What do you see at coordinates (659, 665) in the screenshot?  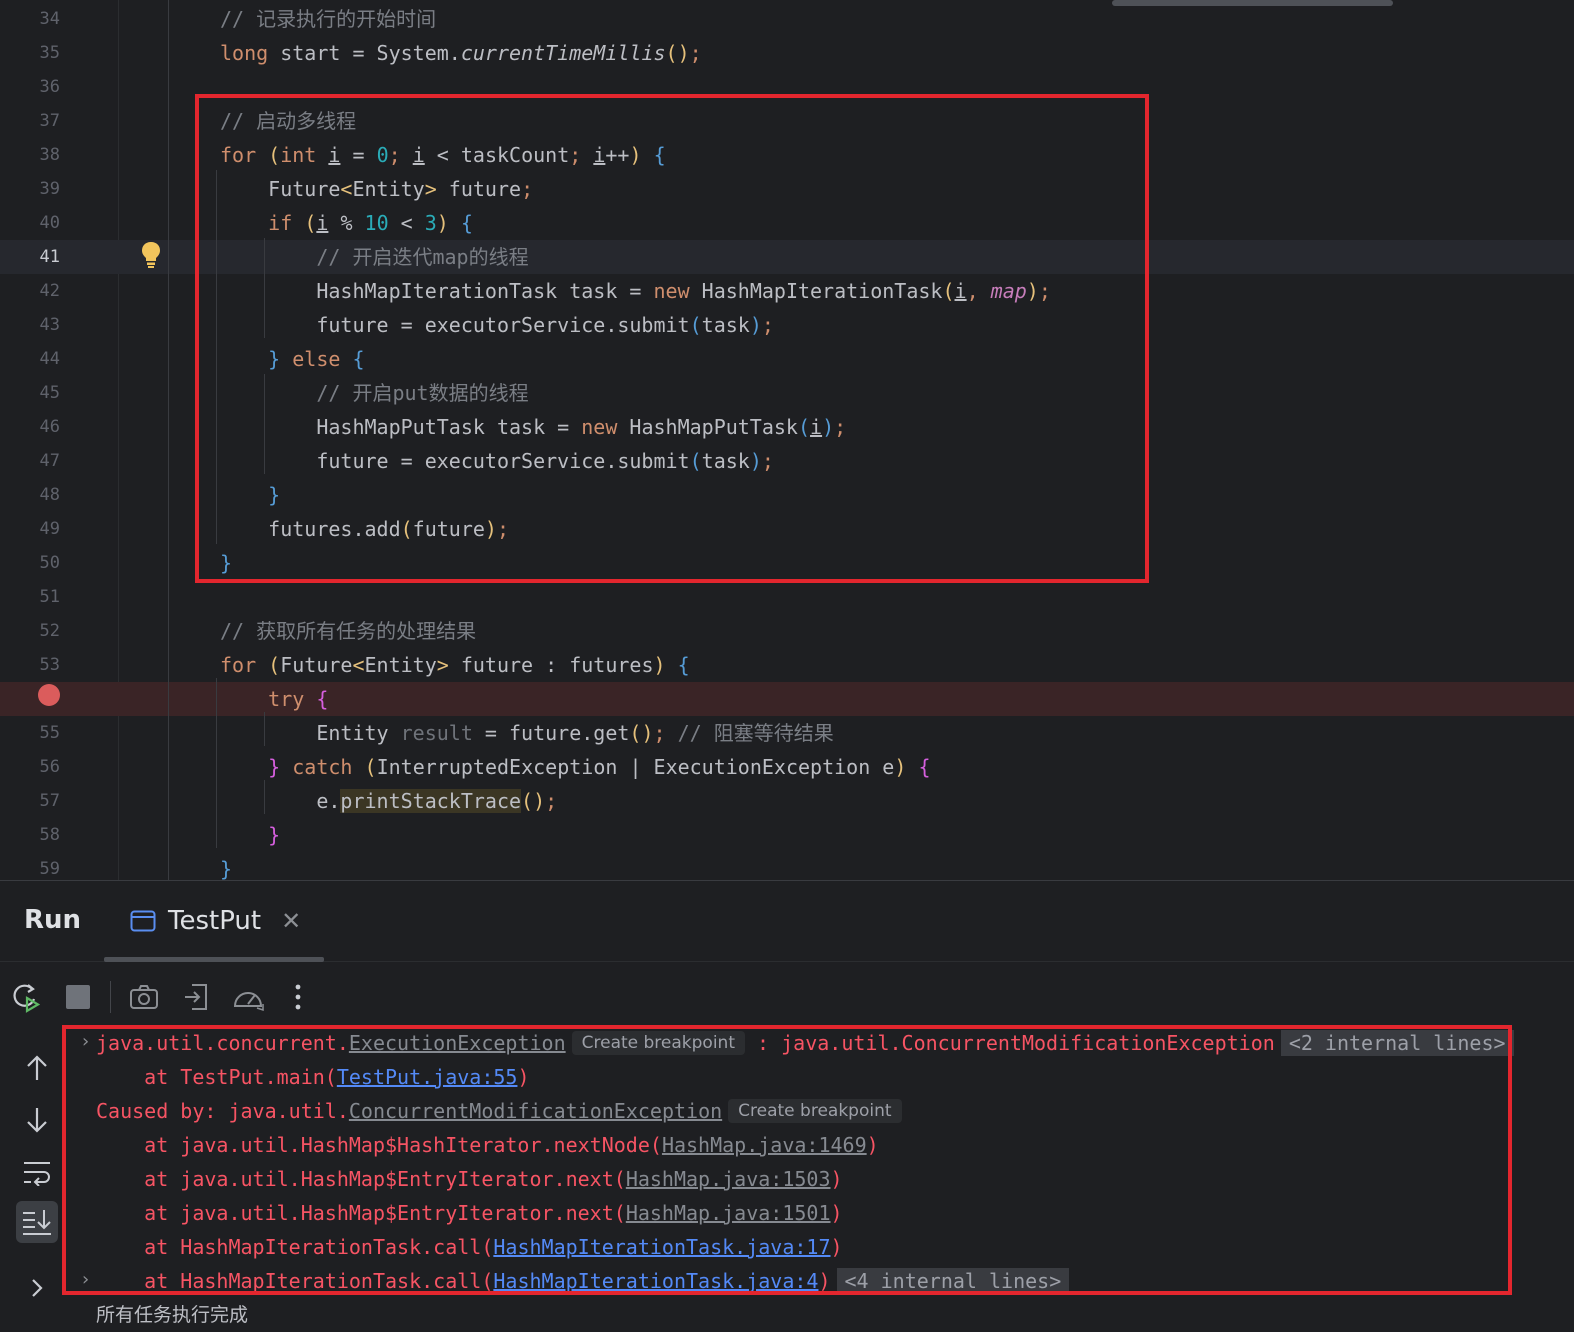 I see `code-token: )` at bounding box center [659, 665].